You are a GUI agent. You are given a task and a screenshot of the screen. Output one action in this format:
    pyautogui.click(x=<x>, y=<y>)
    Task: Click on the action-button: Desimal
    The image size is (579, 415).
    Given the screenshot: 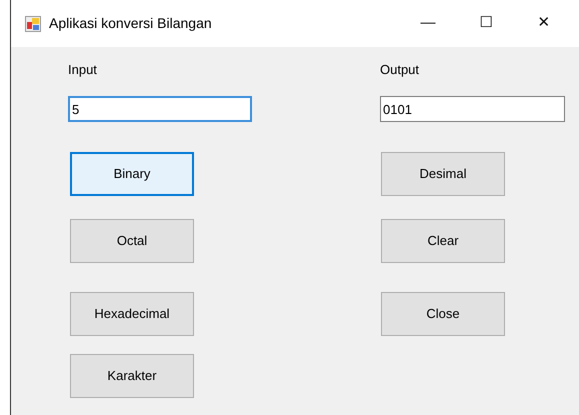 What is the action you would take?
    pyautogui.click(x=443, y=174)
    